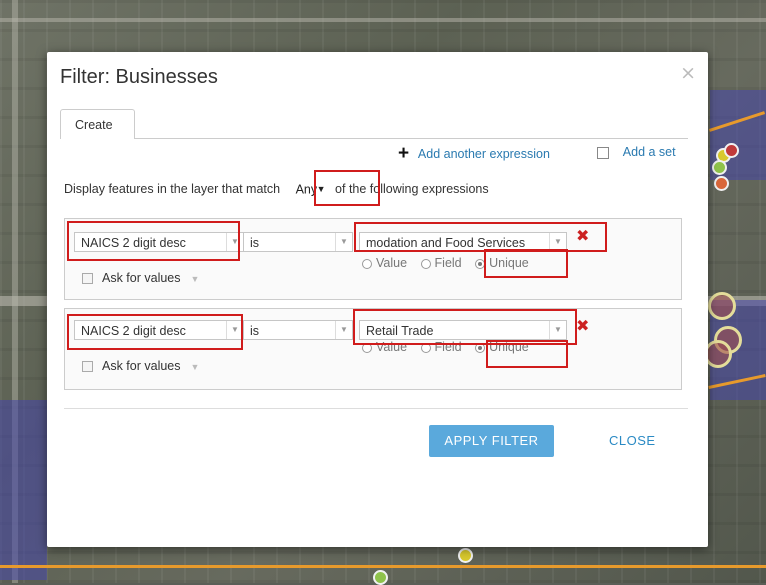 Image resolution: width=766 pixels, height=585 pixels. Describe the element at coordinates (603, 152) in the screenshot. I see `add-set-checkbox` at that location.